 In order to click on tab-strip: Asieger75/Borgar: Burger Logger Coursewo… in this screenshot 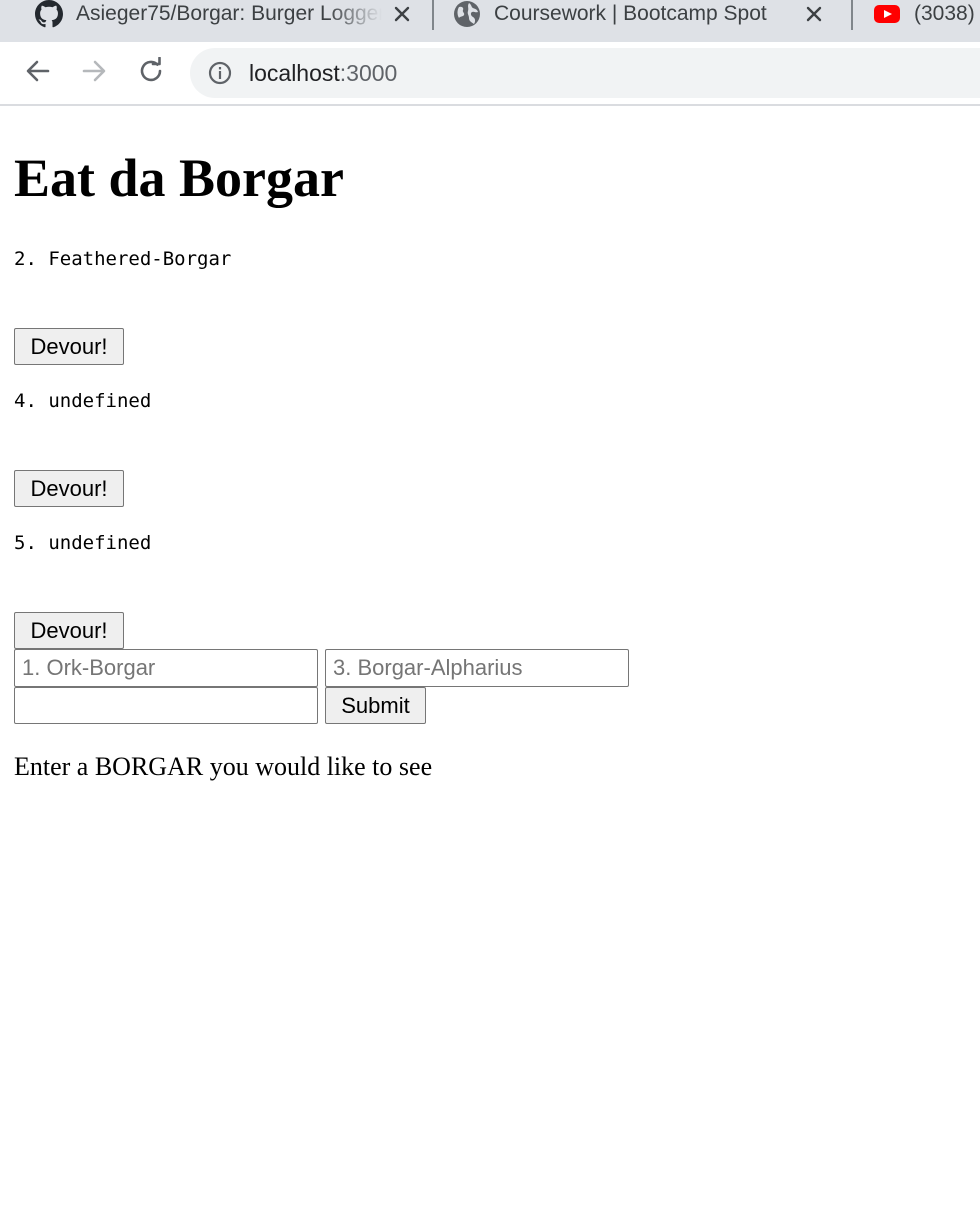, I will do `click(490, 21)`.